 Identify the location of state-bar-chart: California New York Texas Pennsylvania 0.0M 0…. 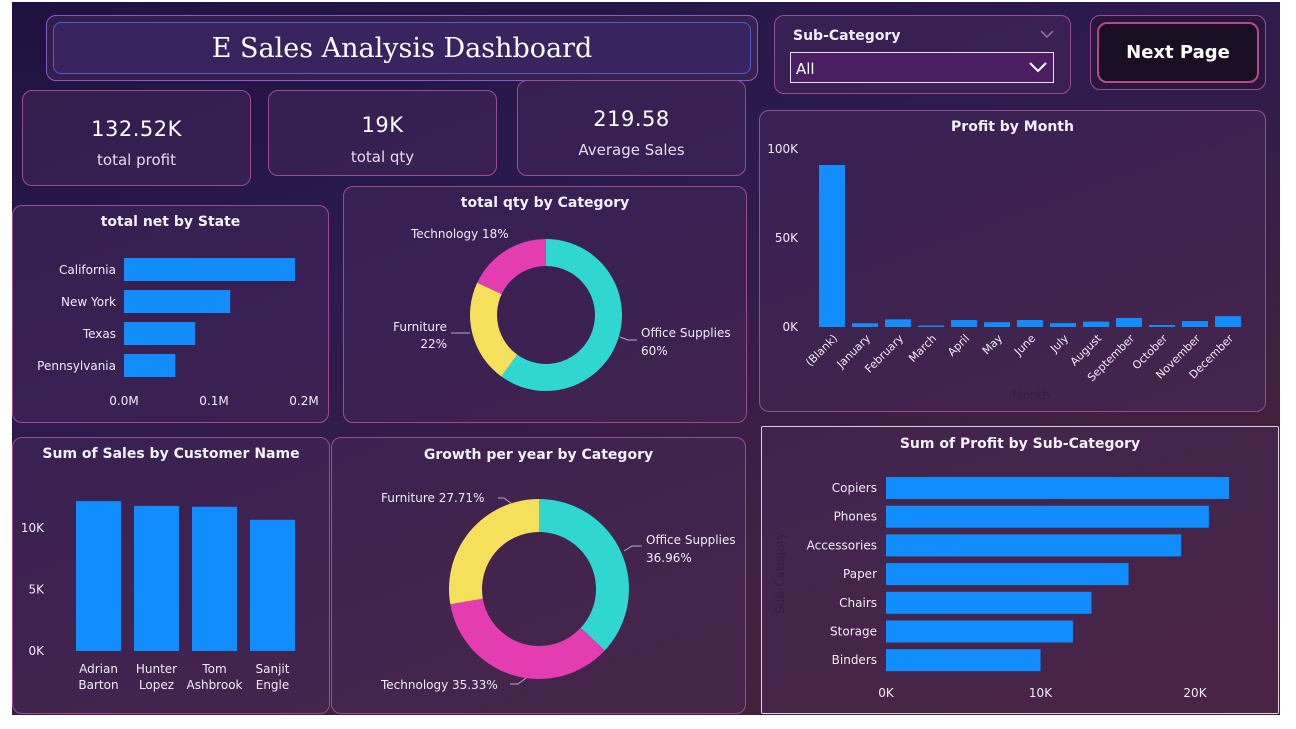
(178, 333).